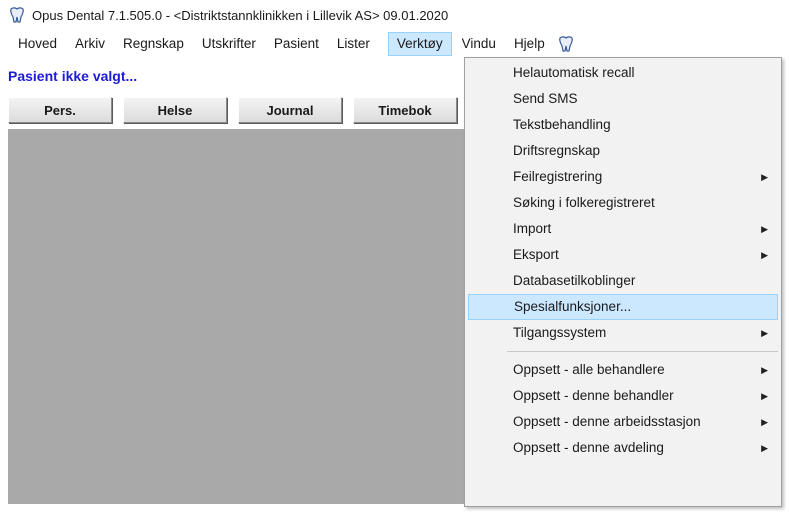 This screenshot has width=789, height=517. What do you see at coordinates (623, 333) in the screenshot?
I see `menu-item-tilgangssystem: Tilgangssystem ▶` at bounding box center [623, 333].